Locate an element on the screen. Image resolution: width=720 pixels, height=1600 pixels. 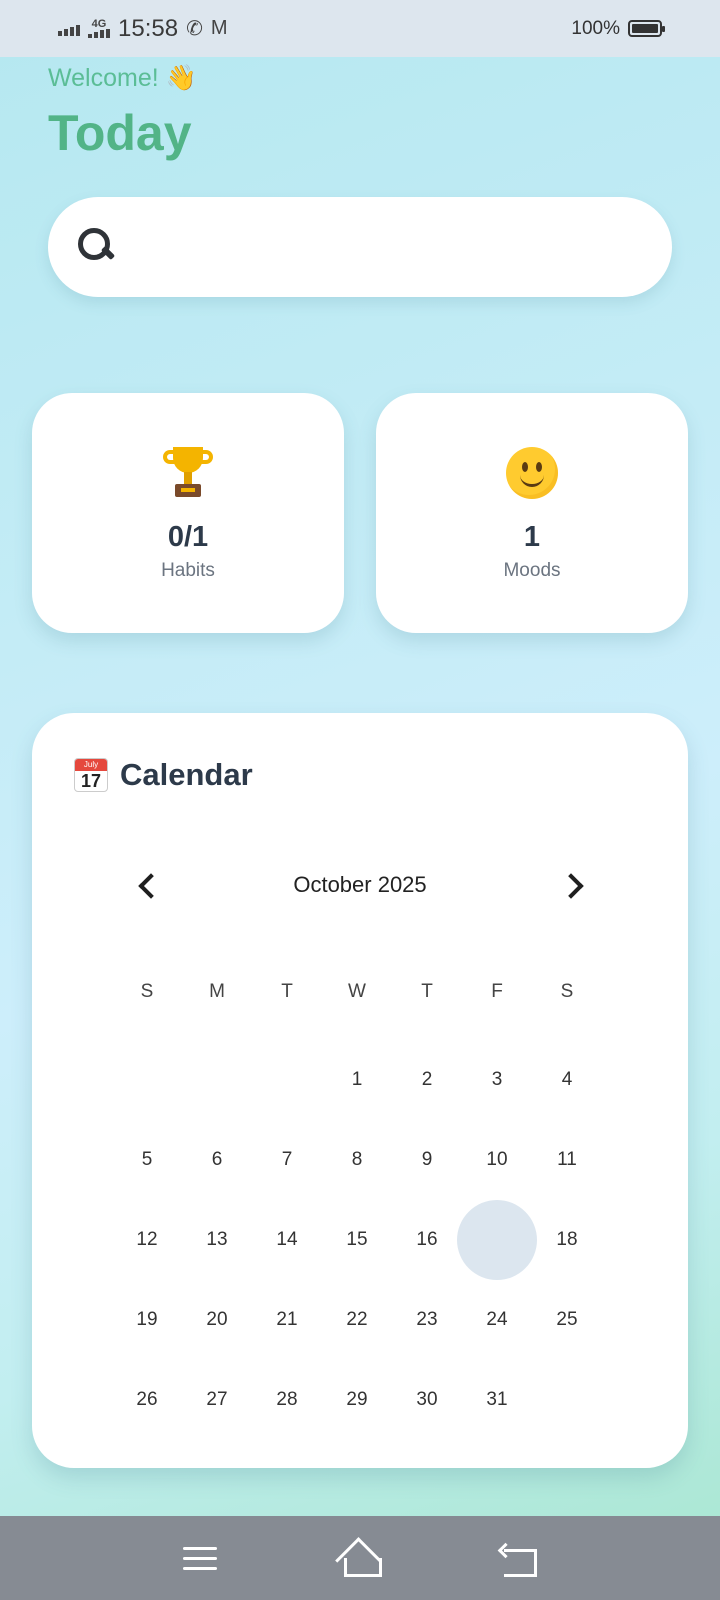
day-cell: 3 is located at coordinates (497, 1080).